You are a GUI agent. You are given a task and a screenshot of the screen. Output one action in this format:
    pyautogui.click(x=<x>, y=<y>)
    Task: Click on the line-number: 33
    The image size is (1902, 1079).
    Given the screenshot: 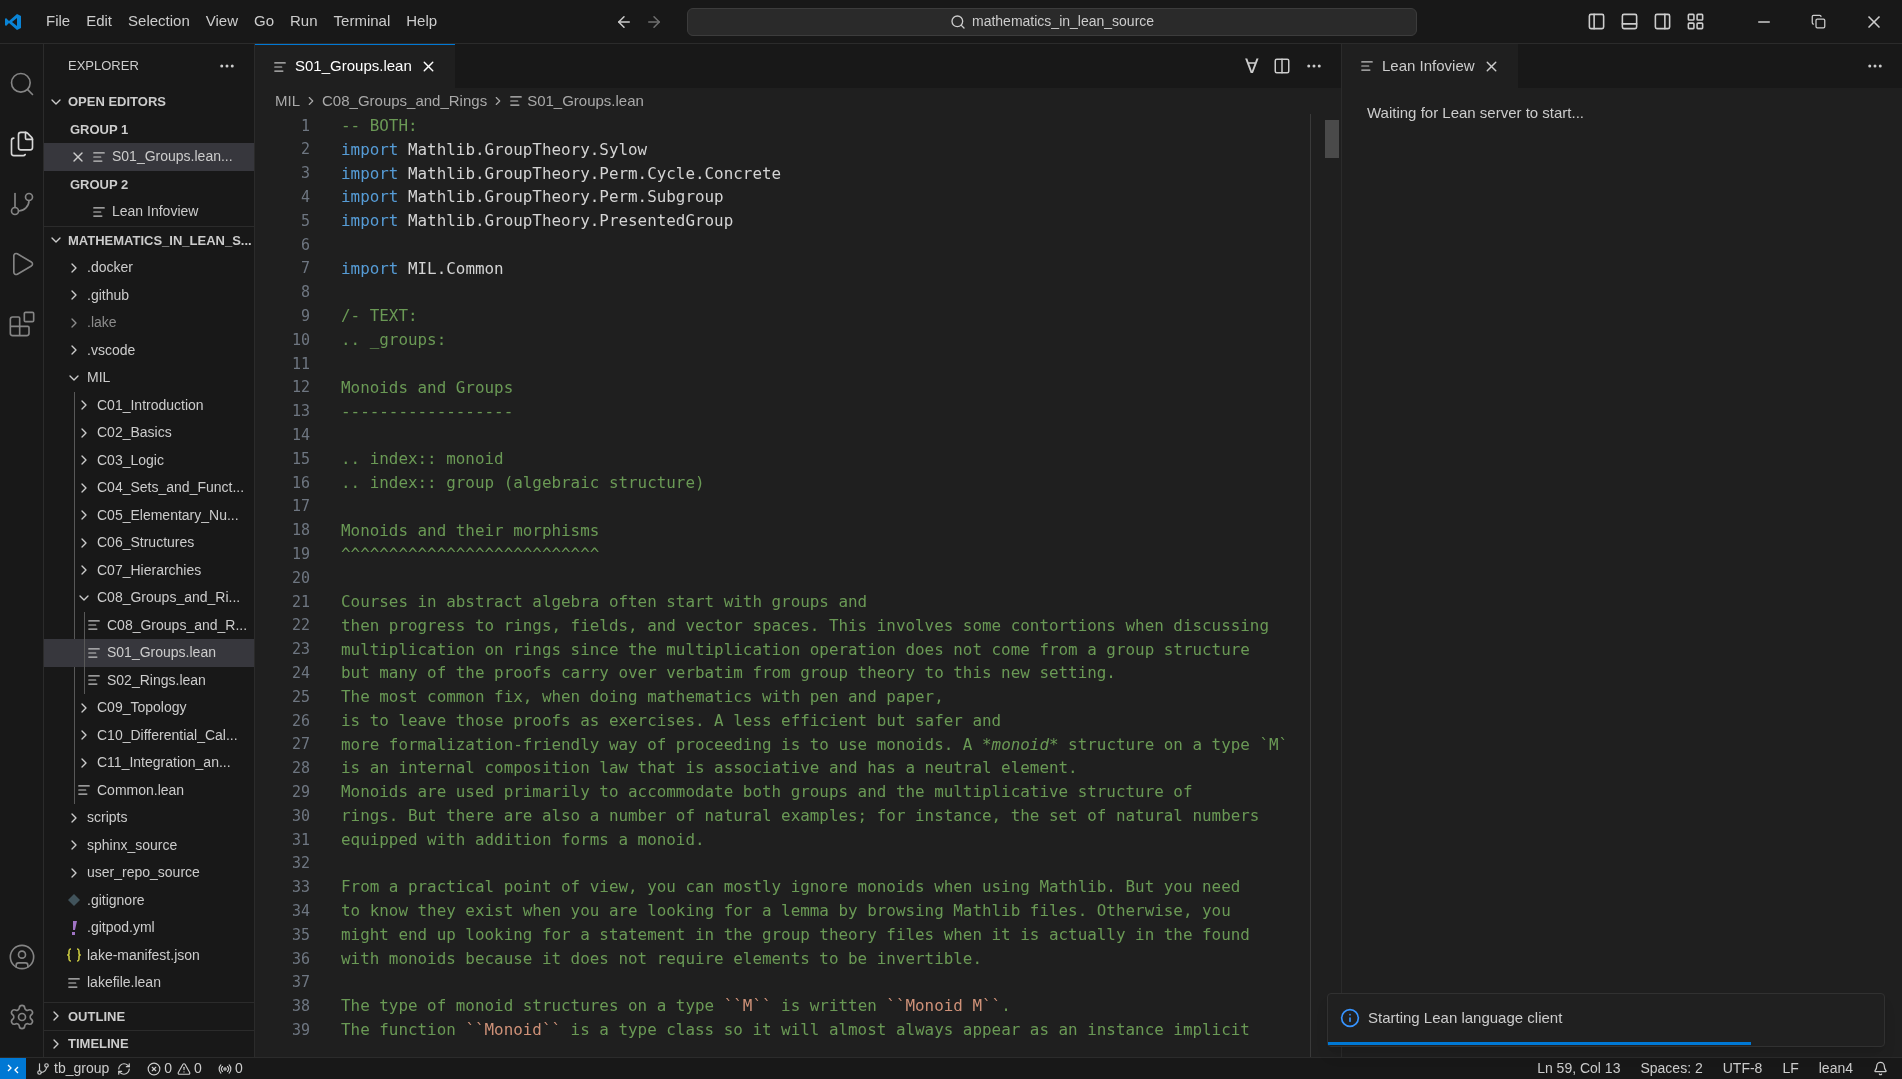 What is the action you would take?
    pyautogui.click(x=300, y=888)
    